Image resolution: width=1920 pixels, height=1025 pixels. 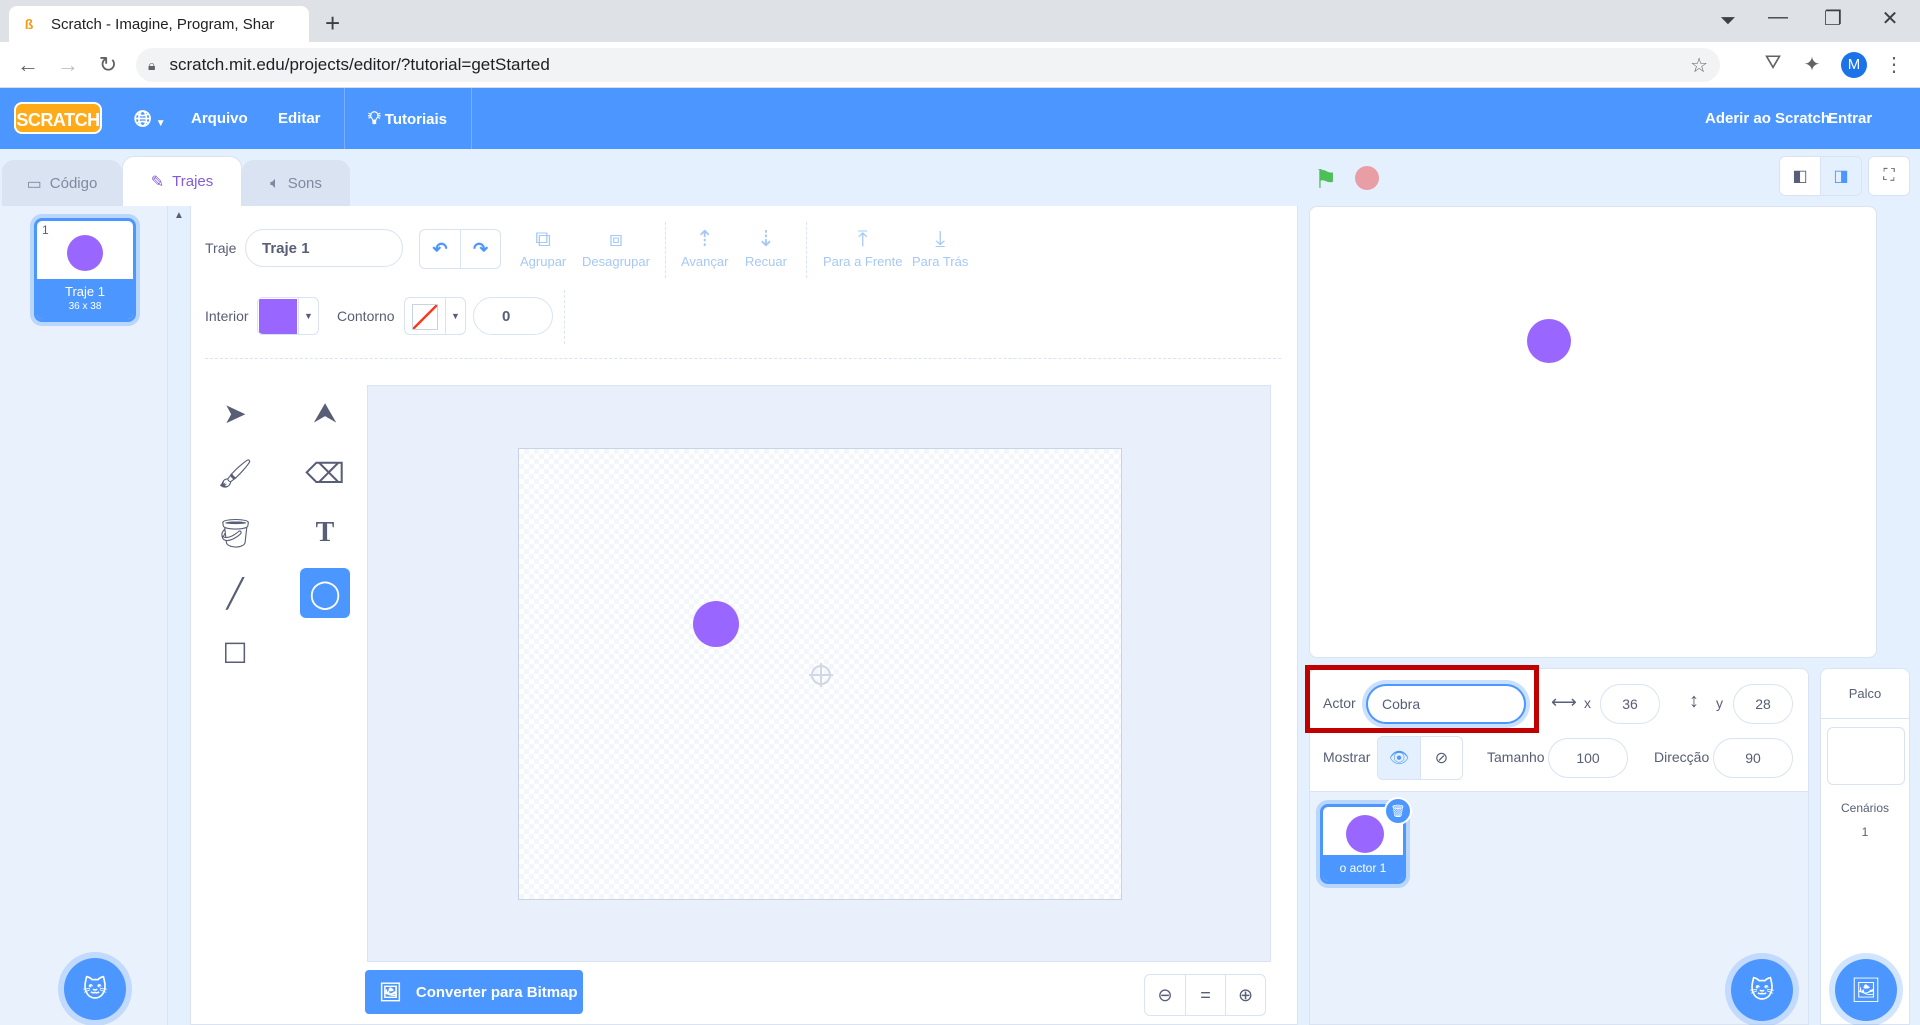 I want to click on size-label: Tamanho, so click(x=1516, y=757).